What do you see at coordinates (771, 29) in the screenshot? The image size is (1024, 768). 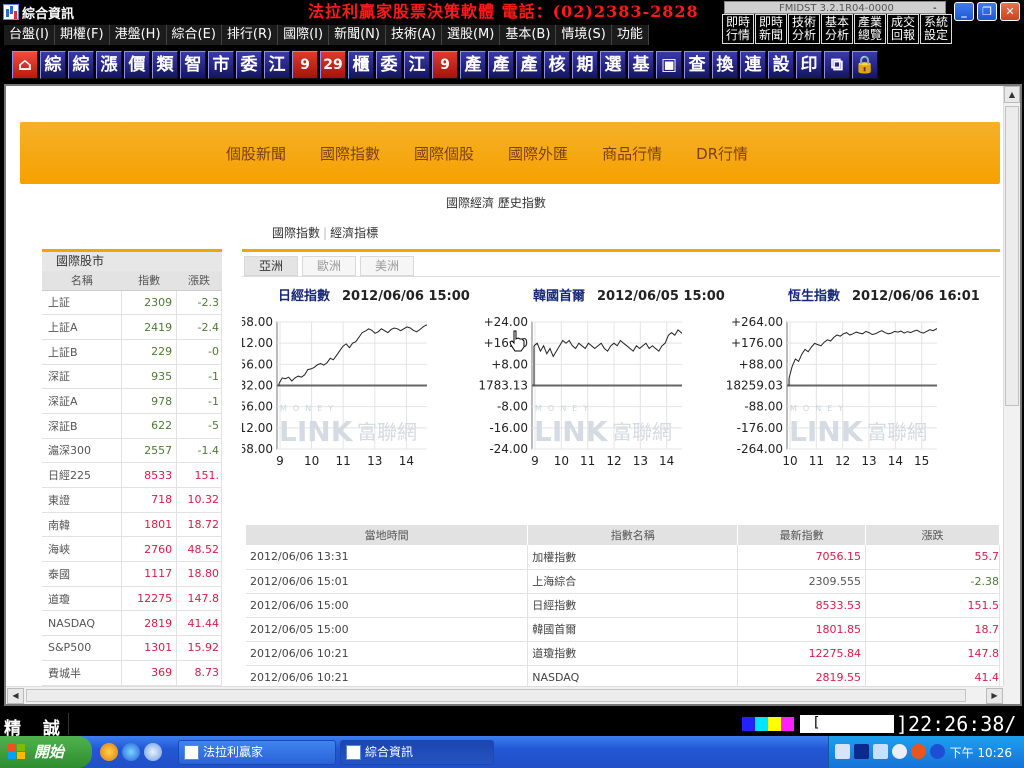 I see `quick-button-1: 即時 新聞` at bounding box center [771, 29].